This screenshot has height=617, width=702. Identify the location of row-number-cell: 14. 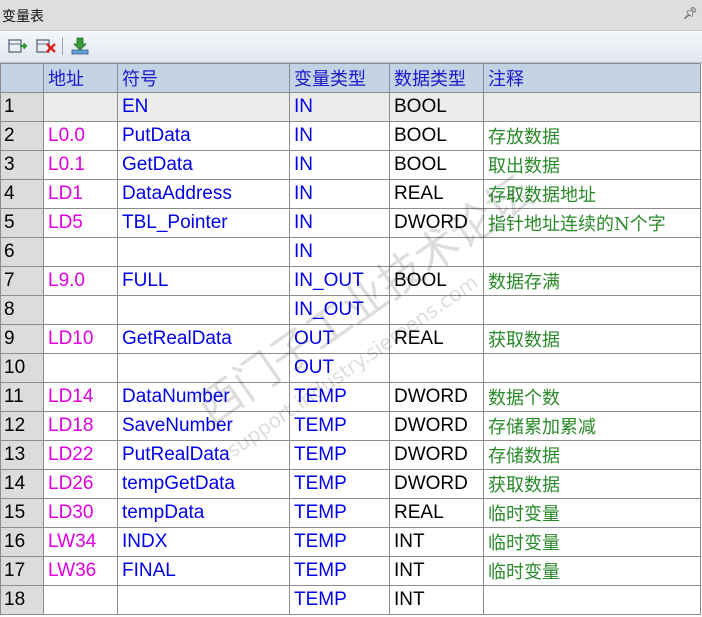
(22, 484).